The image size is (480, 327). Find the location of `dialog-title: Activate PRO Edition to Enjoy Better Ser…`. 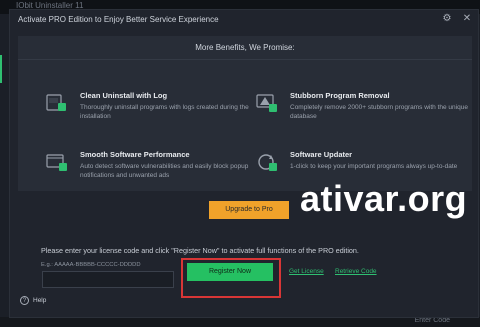

dialog-title: Activate PRO Edition to Enjoy Better Ser… is located at coordinates (118, 19).